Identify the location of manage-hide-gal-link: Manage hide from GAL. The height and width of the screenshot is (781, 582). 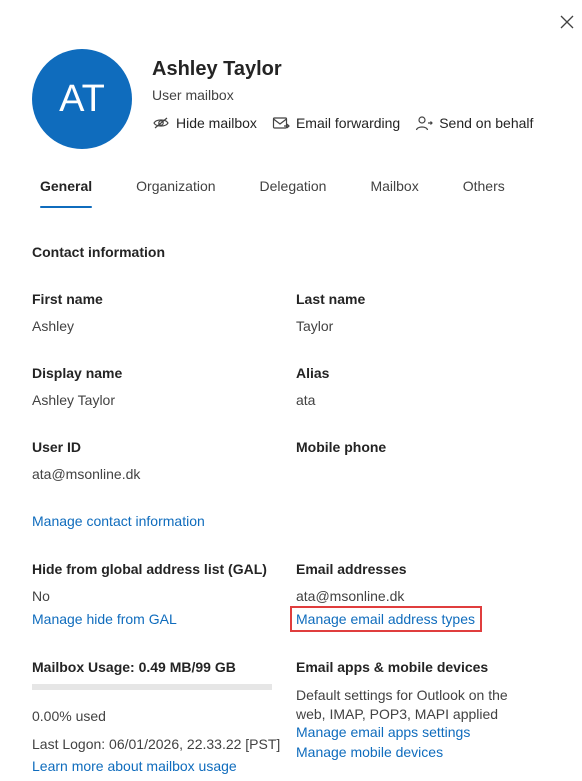
(104, 619).